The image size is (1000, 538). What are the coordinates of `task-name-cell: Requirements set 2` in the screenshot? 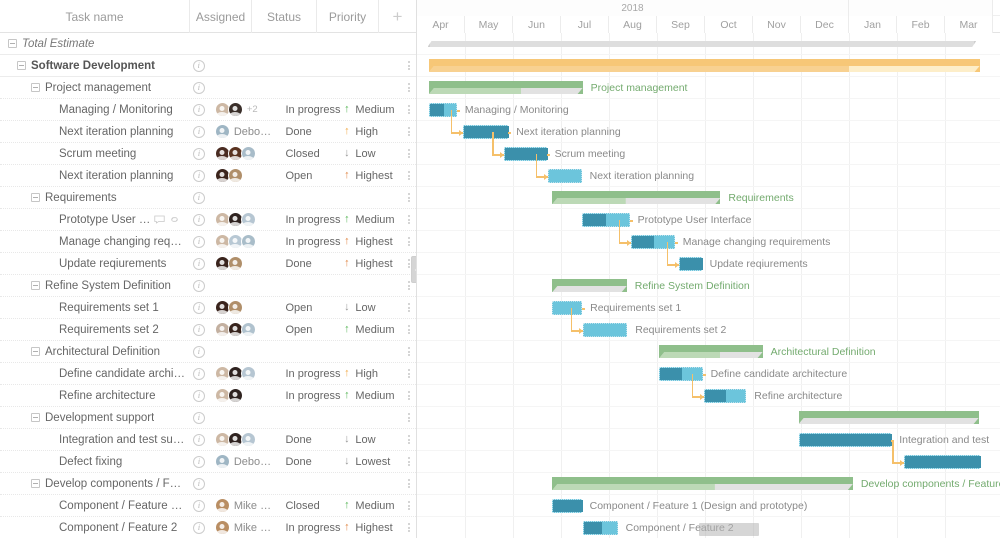 It's located at (93, 330).